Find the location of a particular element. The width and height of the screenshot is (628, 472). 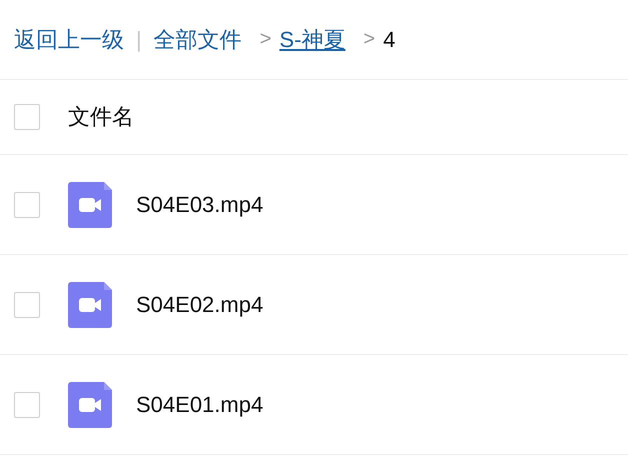

breadcrumb-link: S-神夏 is located at coordinates (312, 39).